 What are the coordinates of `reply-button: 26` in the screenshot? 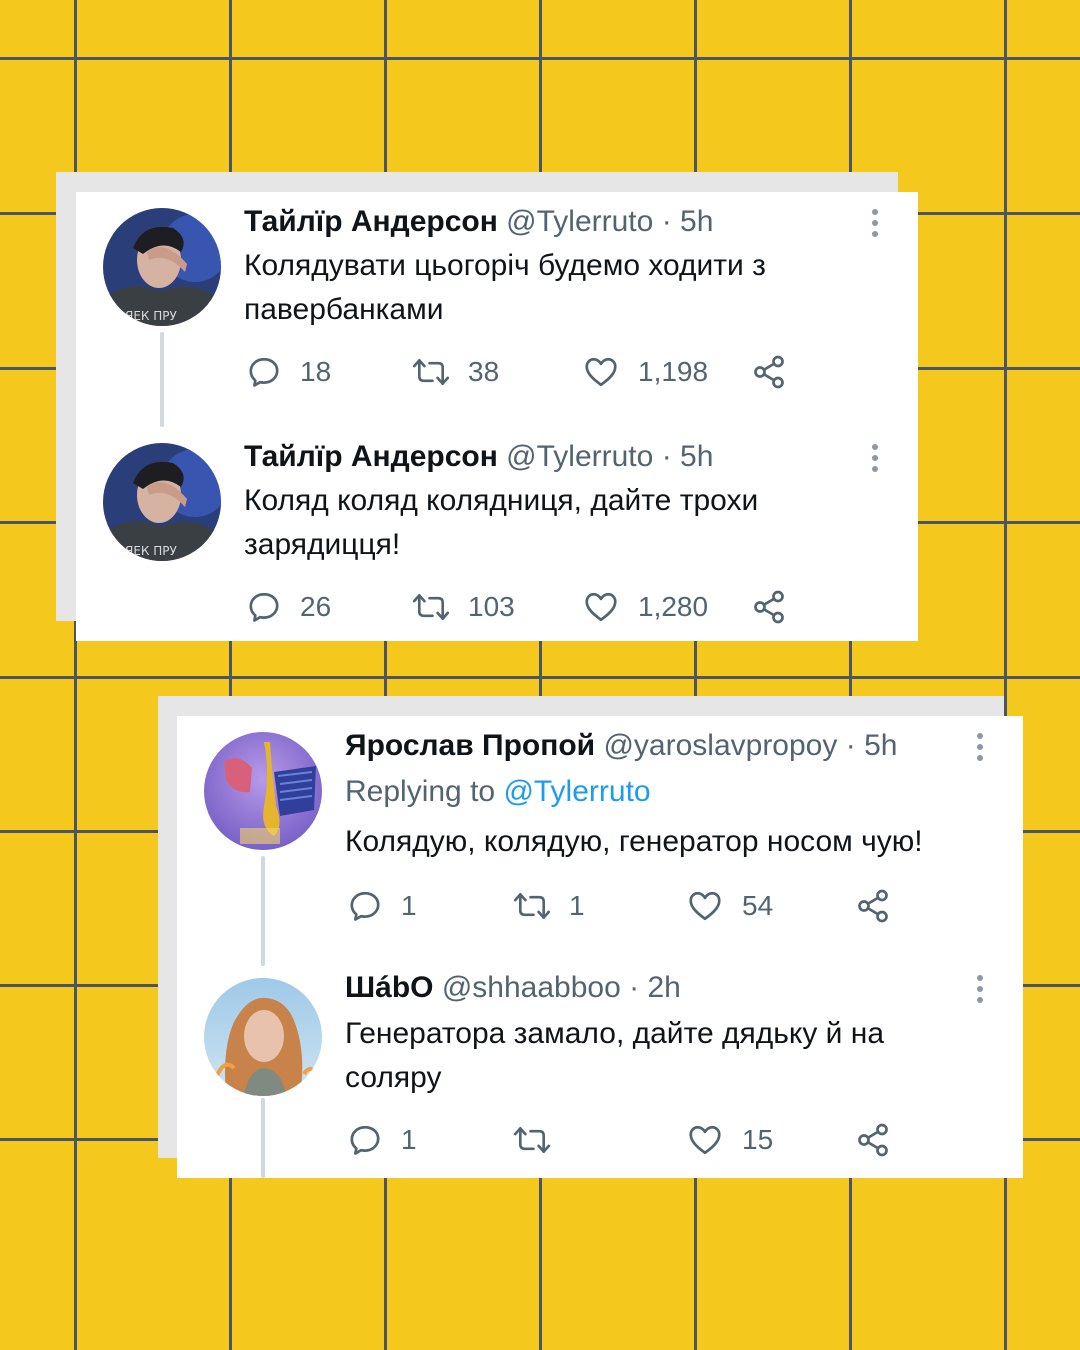 It's located at (288, 607).